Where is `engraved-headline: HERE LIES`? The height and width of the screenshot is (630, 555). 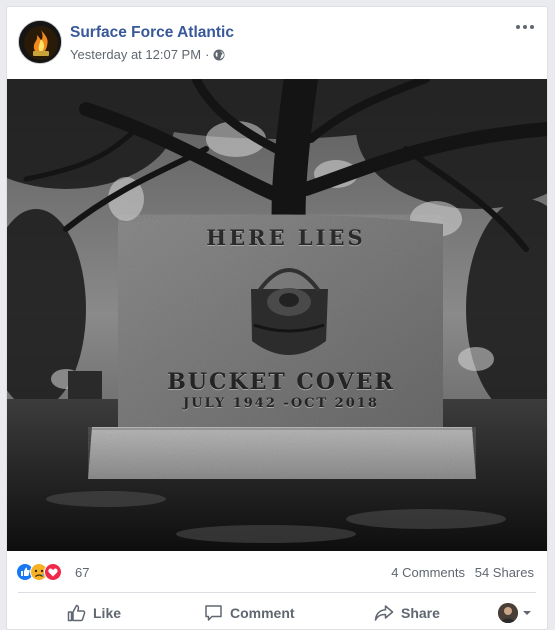 engraved-headline: HERE LIES is located at coordinates (286, 237).